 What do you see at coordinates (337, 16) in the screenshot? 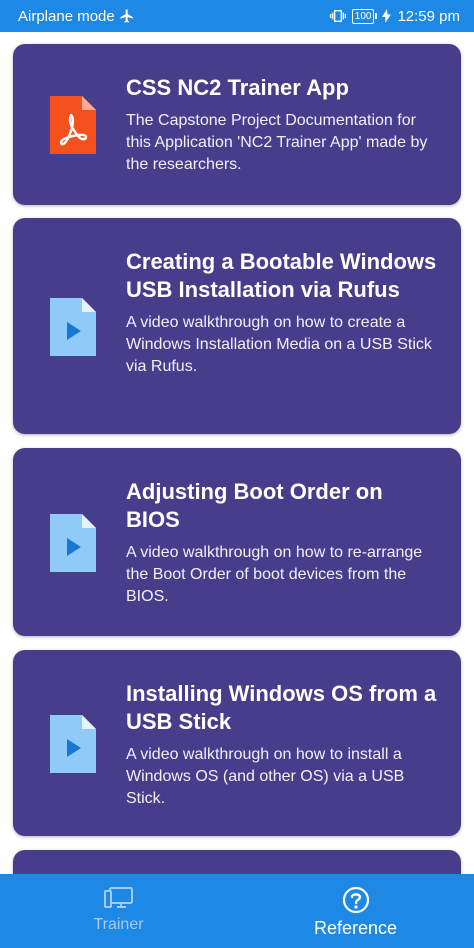
I see `vibrate-icon` at bounding box center [337, 16].